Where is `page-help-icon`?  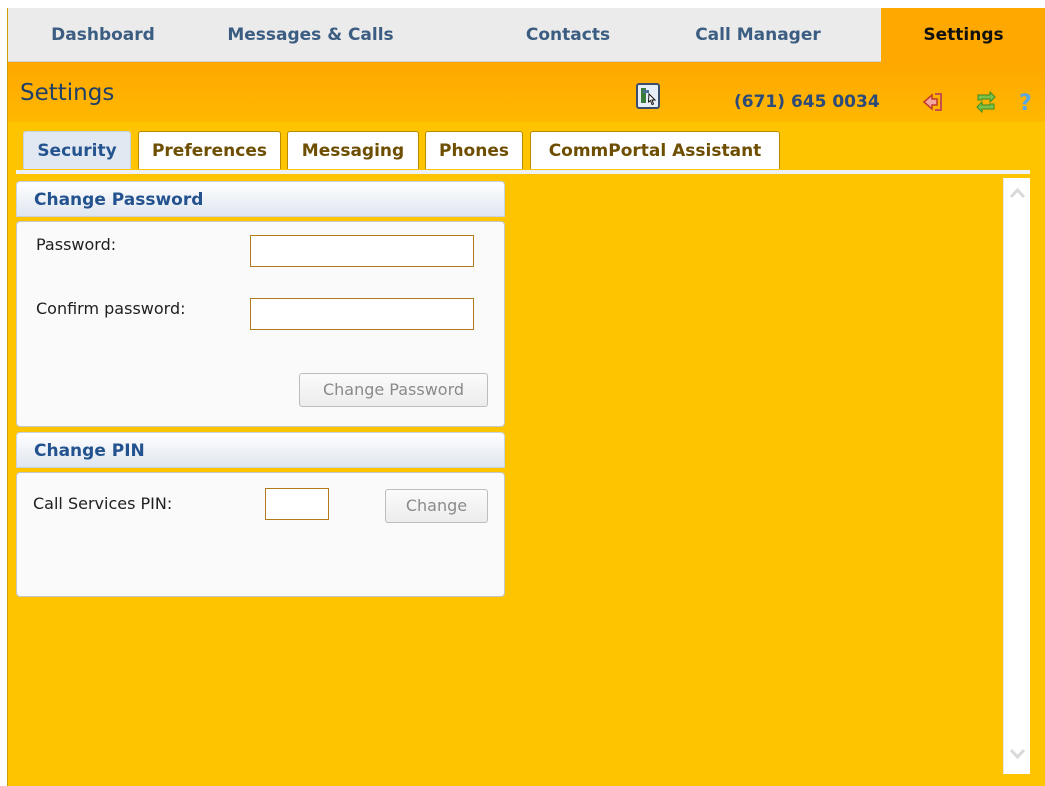
page-help-icon is located at coordinates (648, 96).